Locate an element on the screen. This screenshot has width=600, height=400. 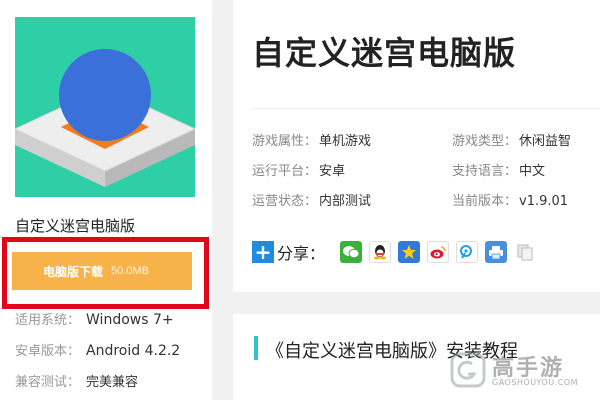
maze-ball-game-icon is located at coordinates (105, 107).